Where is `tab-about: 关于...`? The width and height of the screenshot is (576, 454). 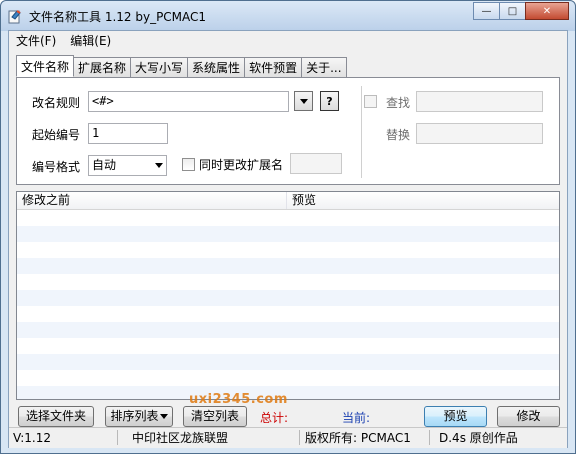
tab-about: 关于... is located at coordinates (324, 67).